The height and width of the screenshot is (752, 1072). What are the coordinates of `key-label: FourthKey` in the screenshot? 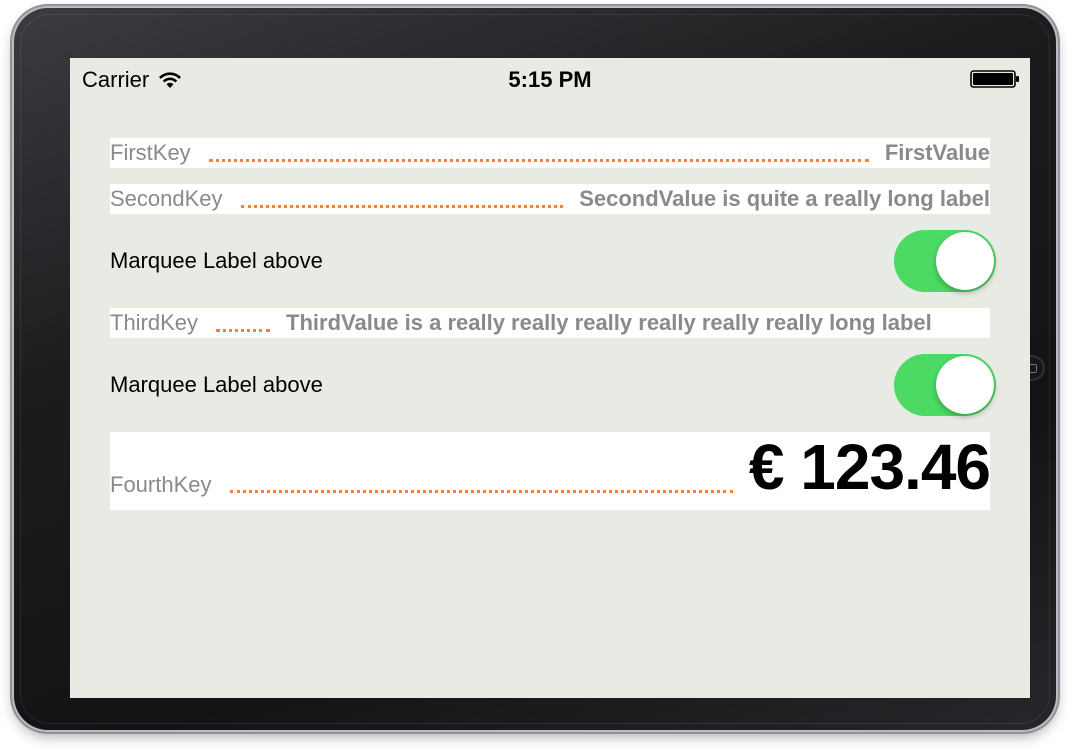 It's located at (161, 484).